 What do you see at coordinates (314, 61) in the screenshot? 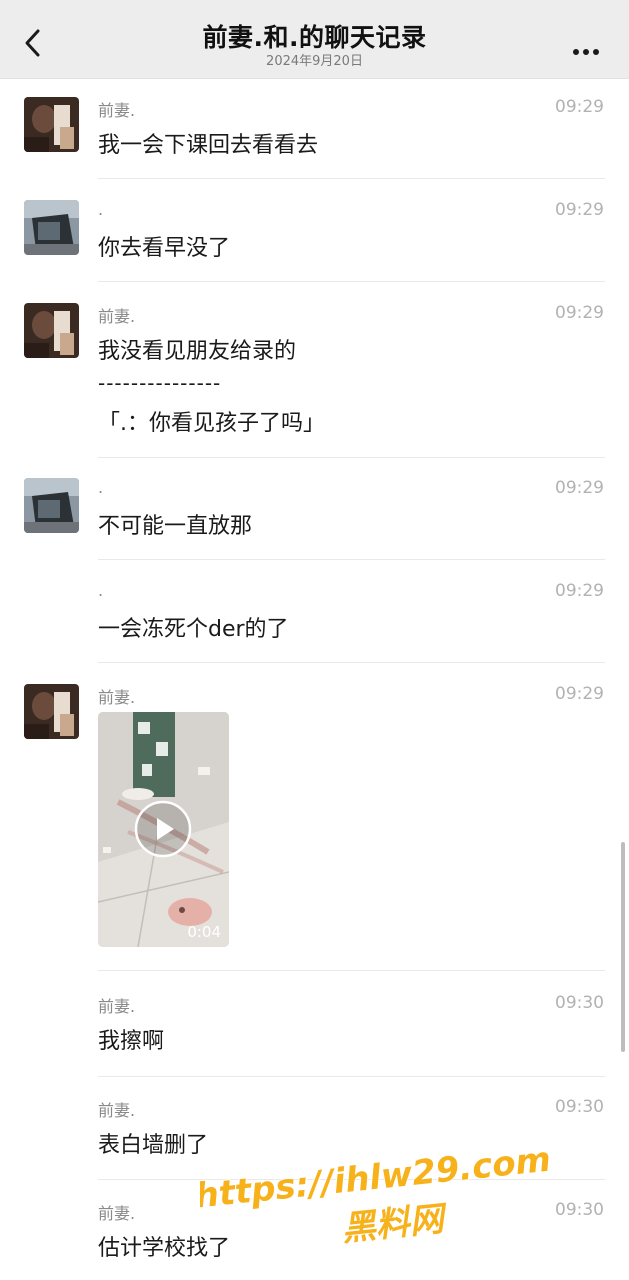
I see `chat-date: 2024年9月20日` at bounding box center [314, 61].